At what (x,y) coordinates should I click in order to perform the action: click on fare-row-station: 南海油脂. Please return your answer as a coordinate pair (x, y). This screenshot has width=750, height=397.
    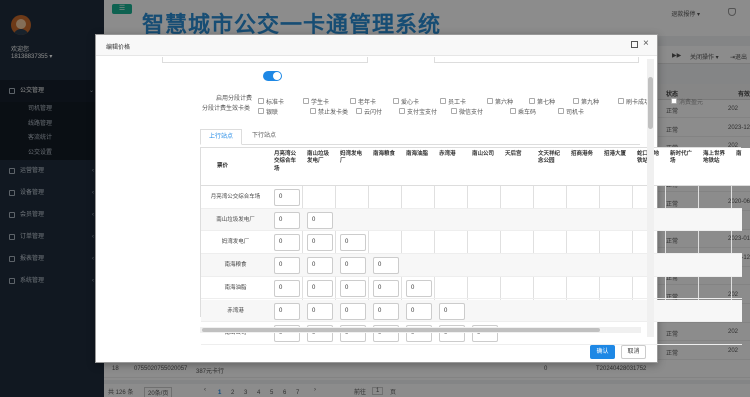
    Looking at the image, I should click on (235, 287).